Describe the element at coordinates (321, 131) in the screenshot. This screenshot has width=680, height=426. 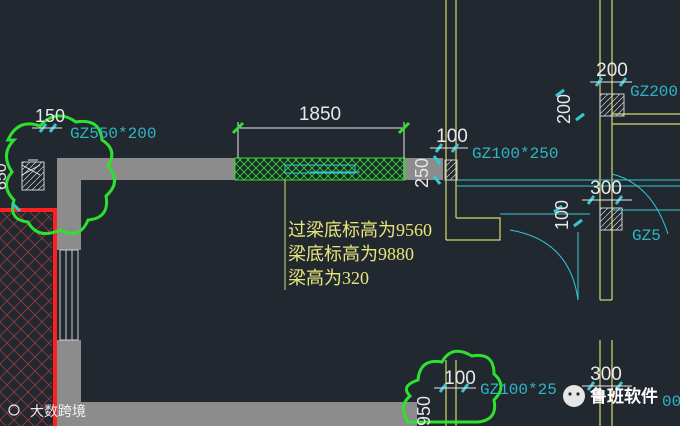
I see `dimension-1850: 1850` at that location.